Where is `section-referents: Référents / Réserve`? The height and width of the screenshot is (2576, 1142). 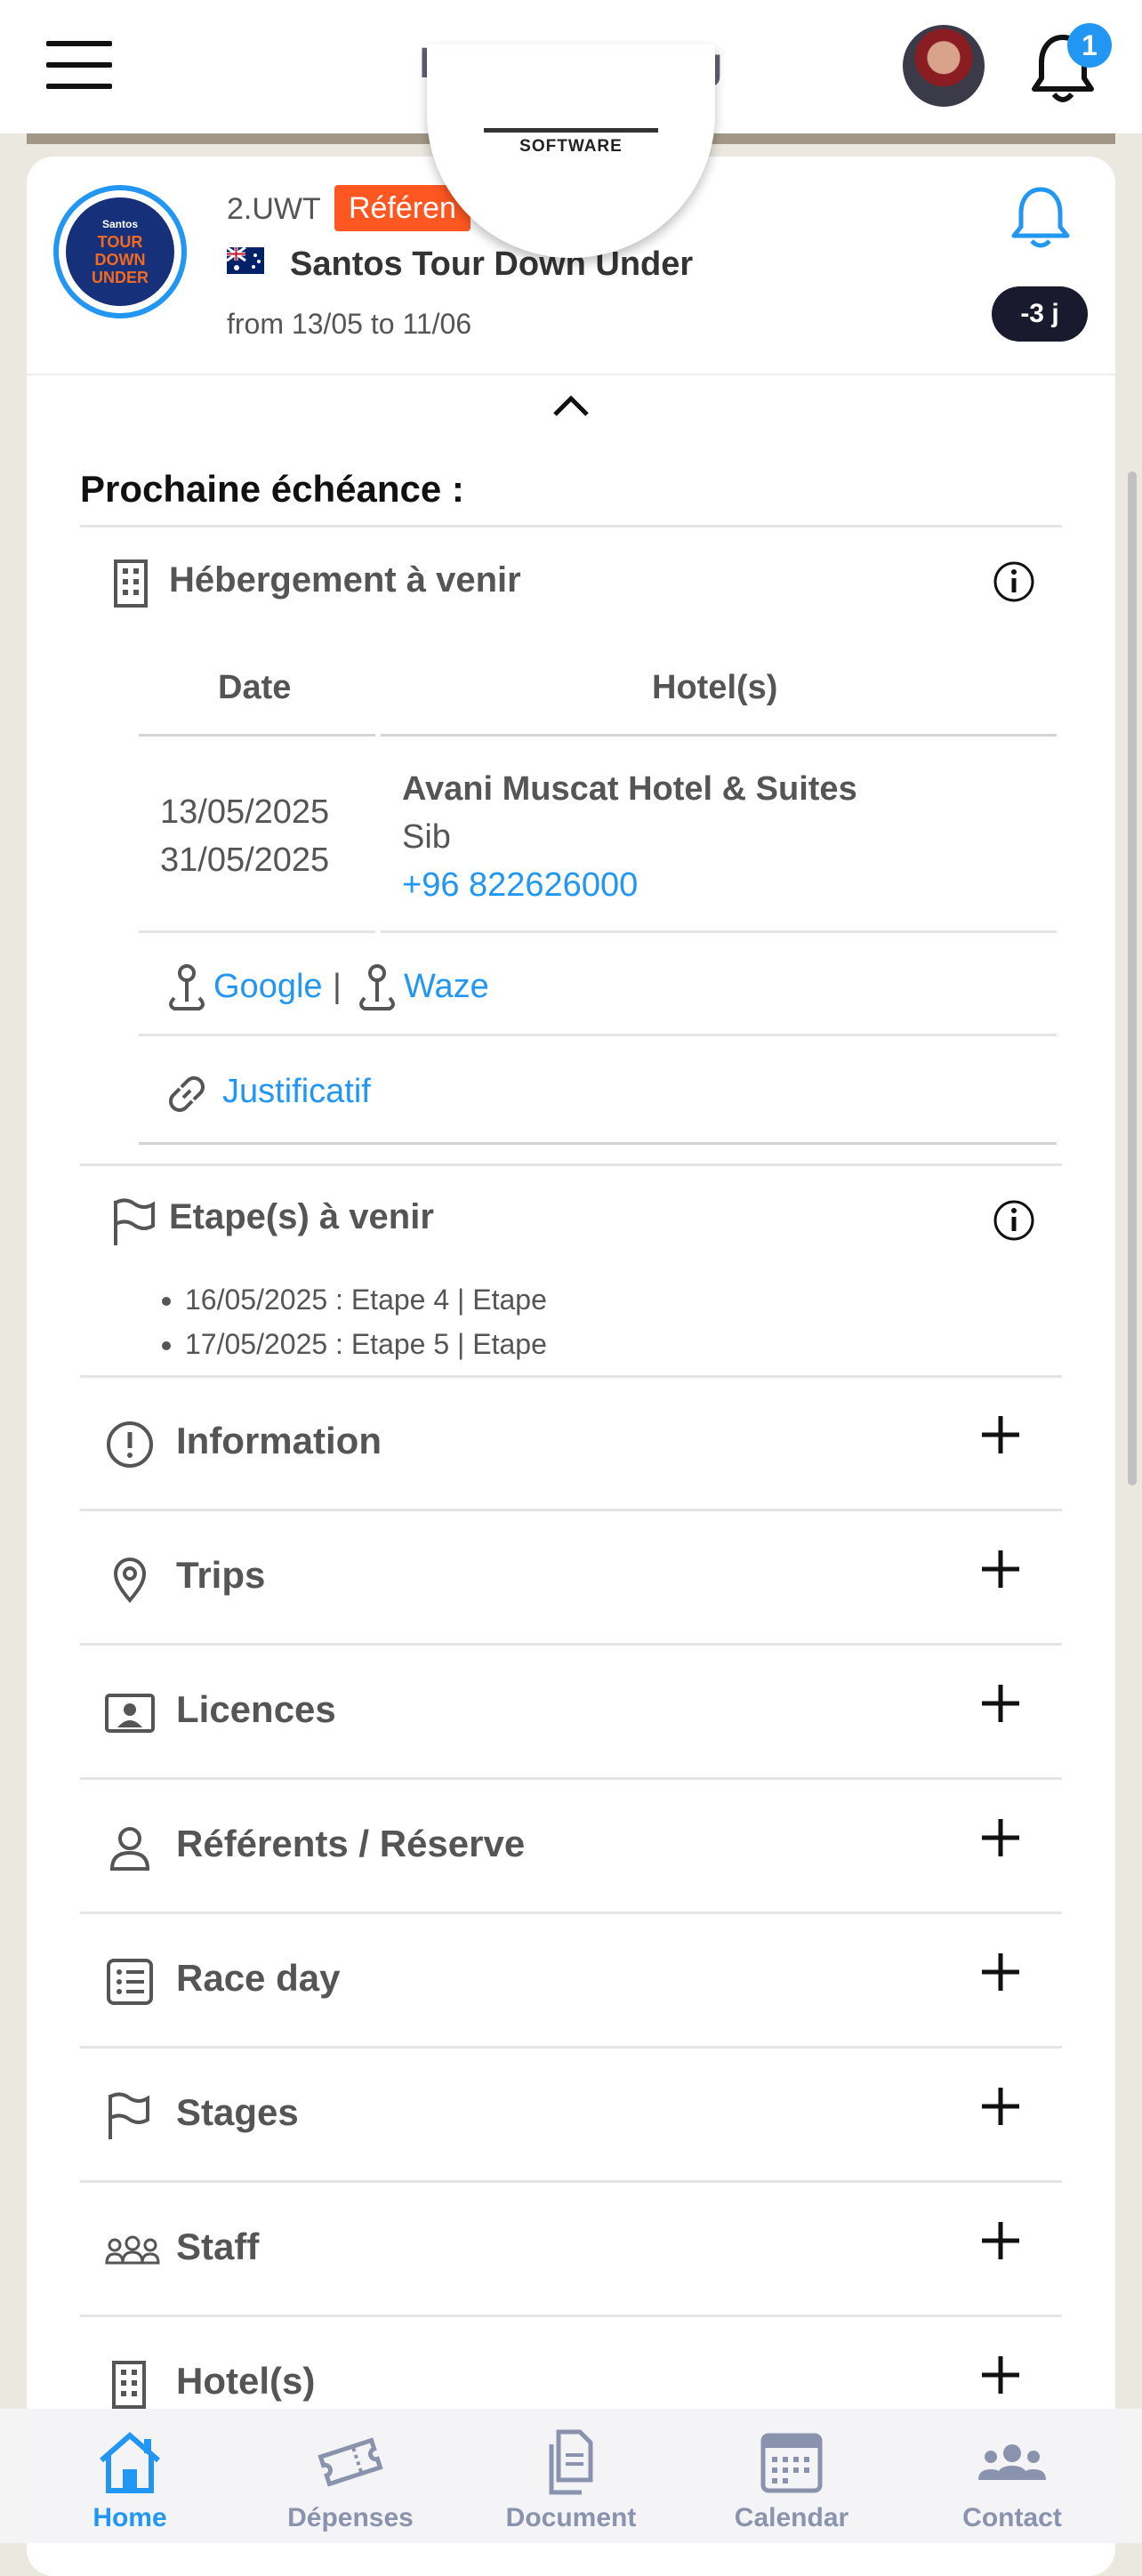 section-referents: Référents / Réserve is located at coordinates (571, 1847).